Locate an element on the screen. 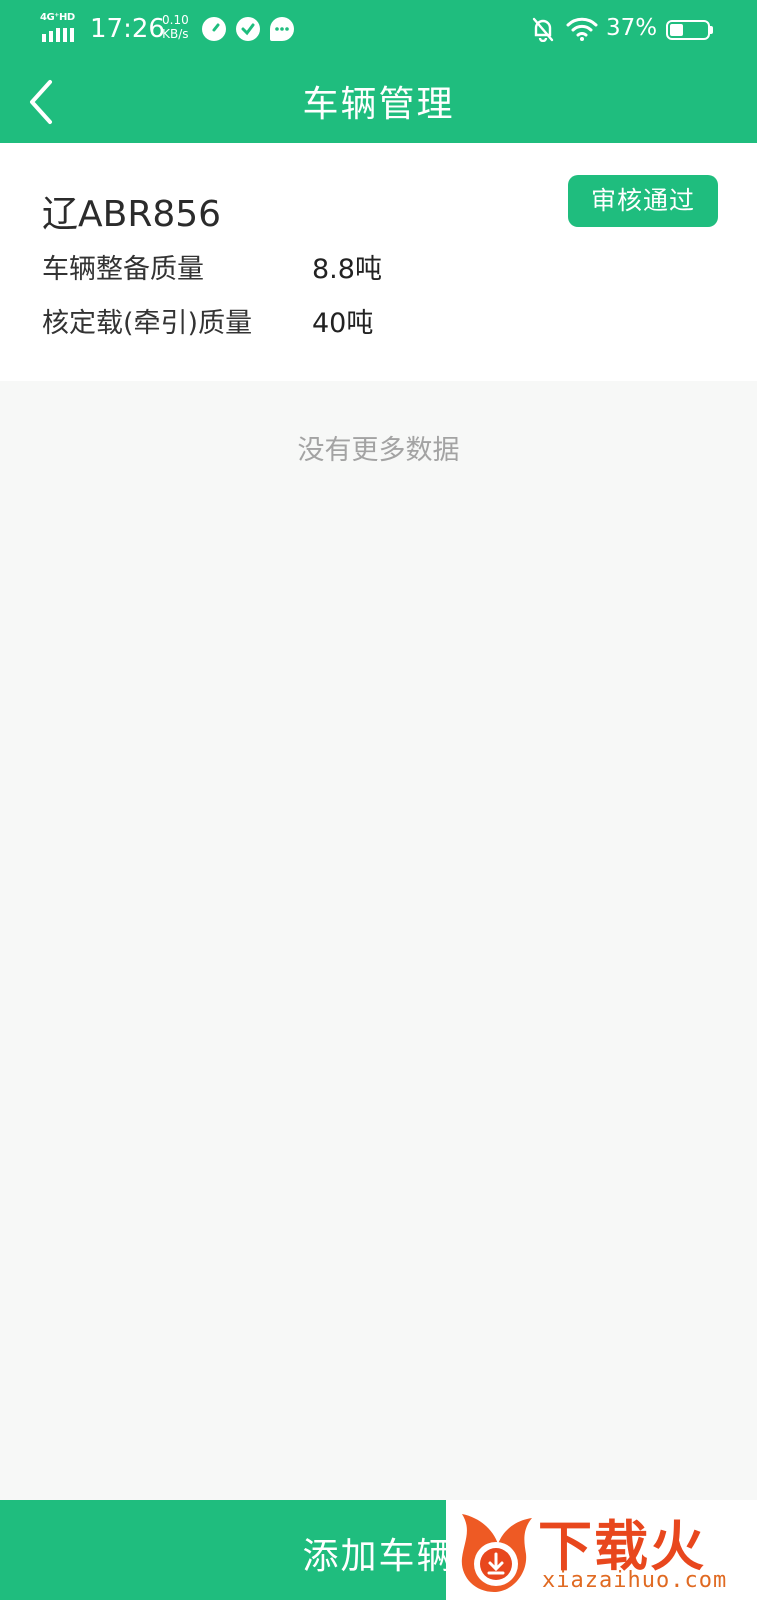 The height and width of the screenshot is (1600, 757). no-more-data-text: 没有更多数据 is located at coordinates (378, 450).